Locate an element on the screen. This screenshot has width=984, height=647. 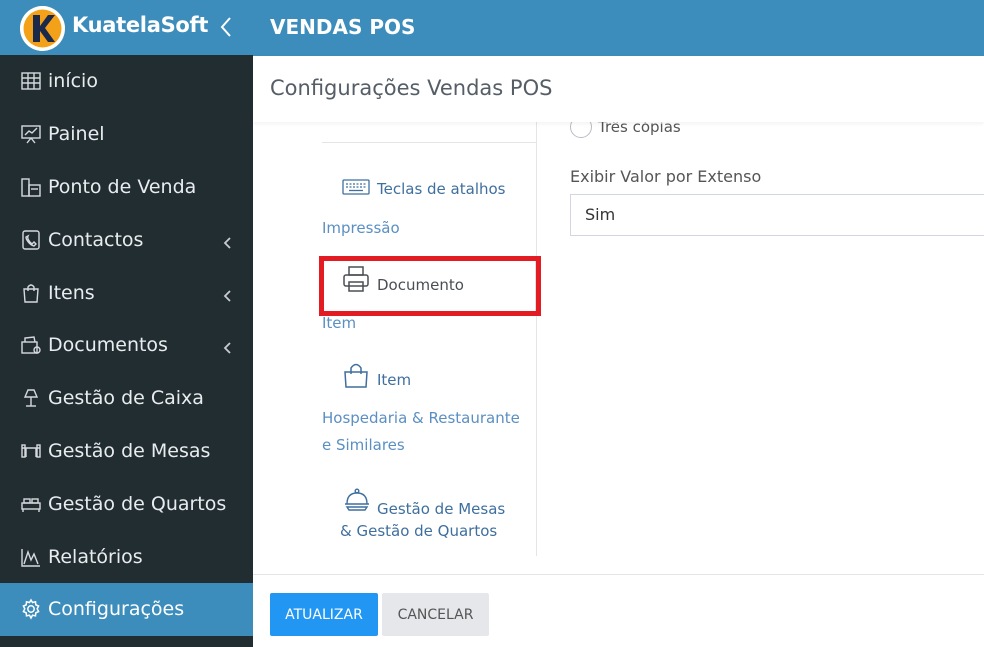
sidebar-item-painel: Painel is located at coordinates (126, 134).